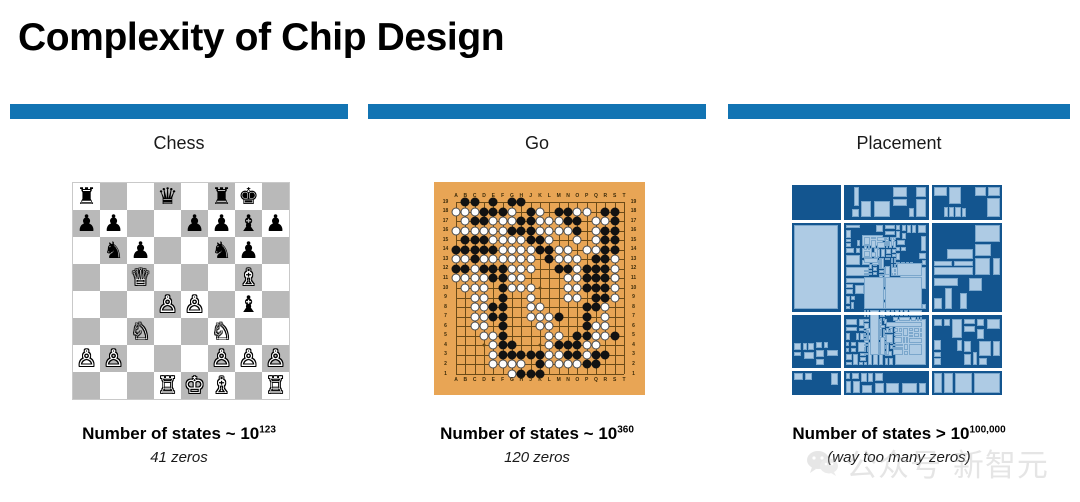 The width and height of the screenshot is (1080, 502). Describe the element at coordinates (633, 201) in the screenshot. I see `go-row-label: 19` at that location.